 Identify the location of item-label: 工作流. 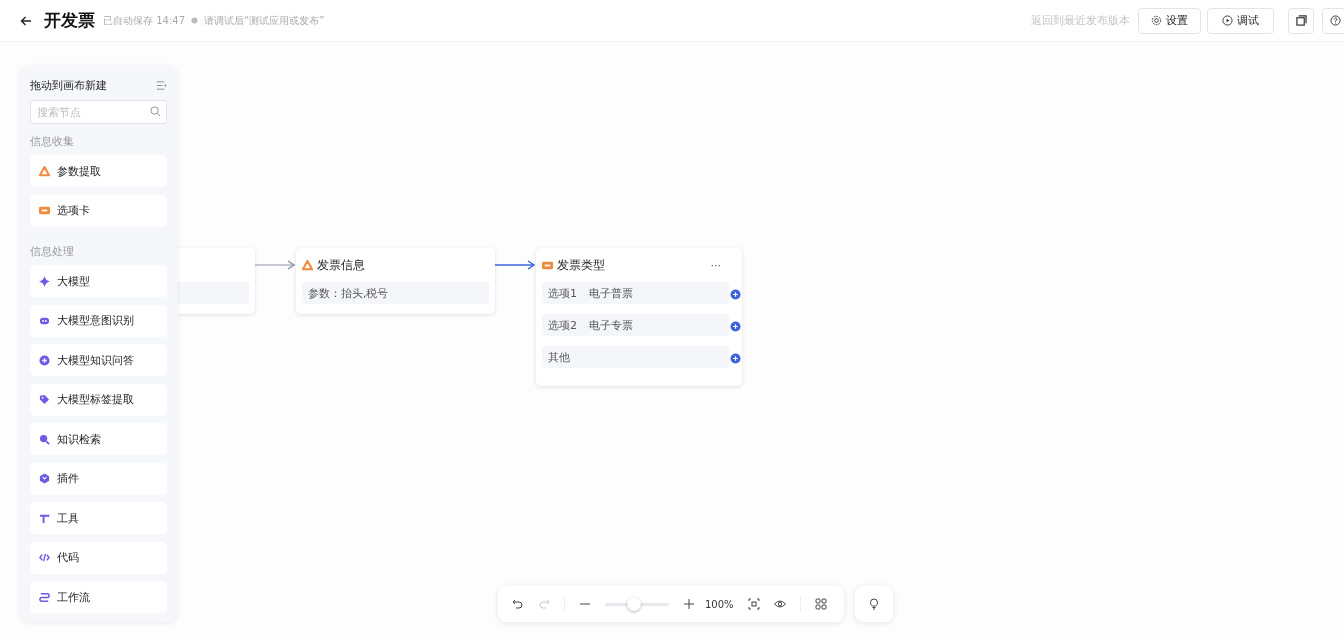
(73, 597).